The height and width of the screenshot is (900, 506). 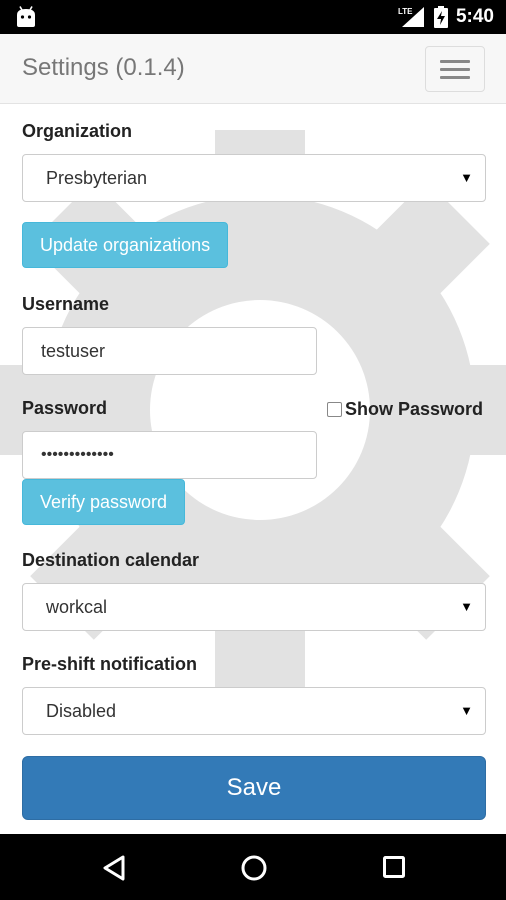 I want to click on system-nav-bar, so click(x=253, y=867).